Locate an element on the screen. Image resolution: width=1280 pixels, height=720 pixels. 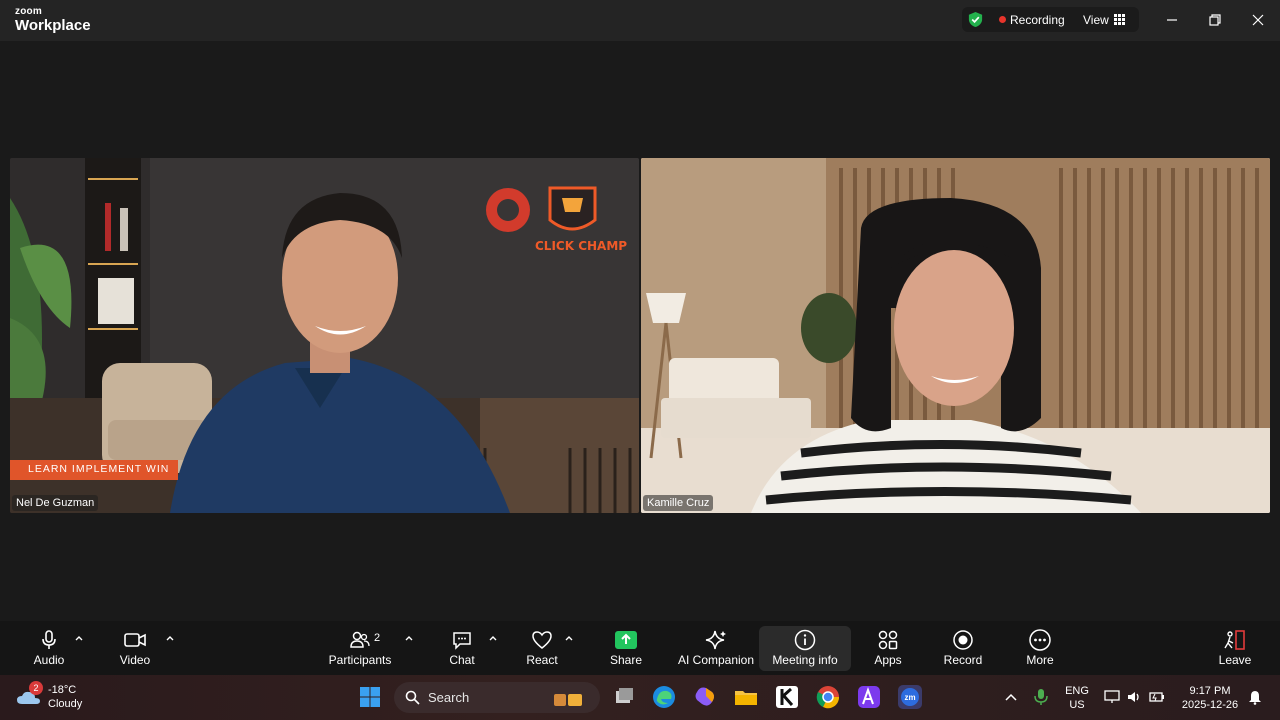
microphone-icon is located at coordinates (49, 639).